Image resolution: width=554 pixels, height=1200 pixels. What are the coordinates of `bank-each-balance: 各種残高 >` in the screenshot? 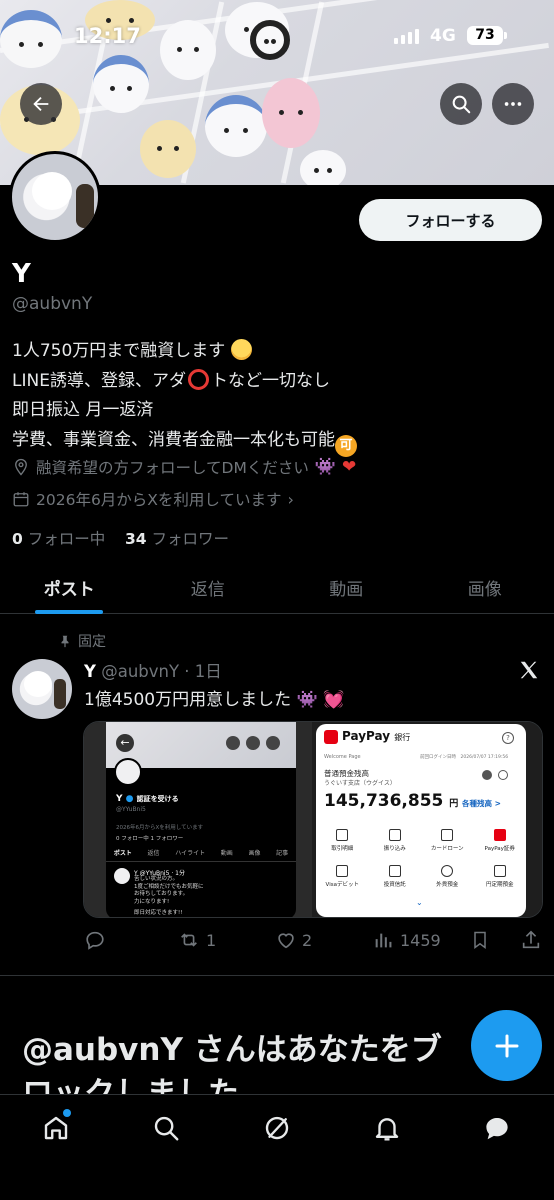 It's located at (481, 803).